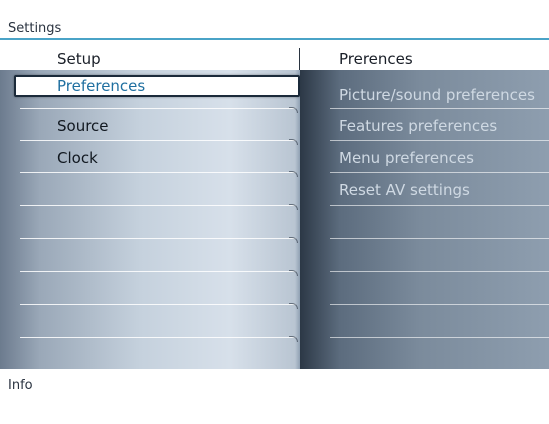 The image size is (549, 424). I want to click on preferences-header: Prerences, so click(376, 59).